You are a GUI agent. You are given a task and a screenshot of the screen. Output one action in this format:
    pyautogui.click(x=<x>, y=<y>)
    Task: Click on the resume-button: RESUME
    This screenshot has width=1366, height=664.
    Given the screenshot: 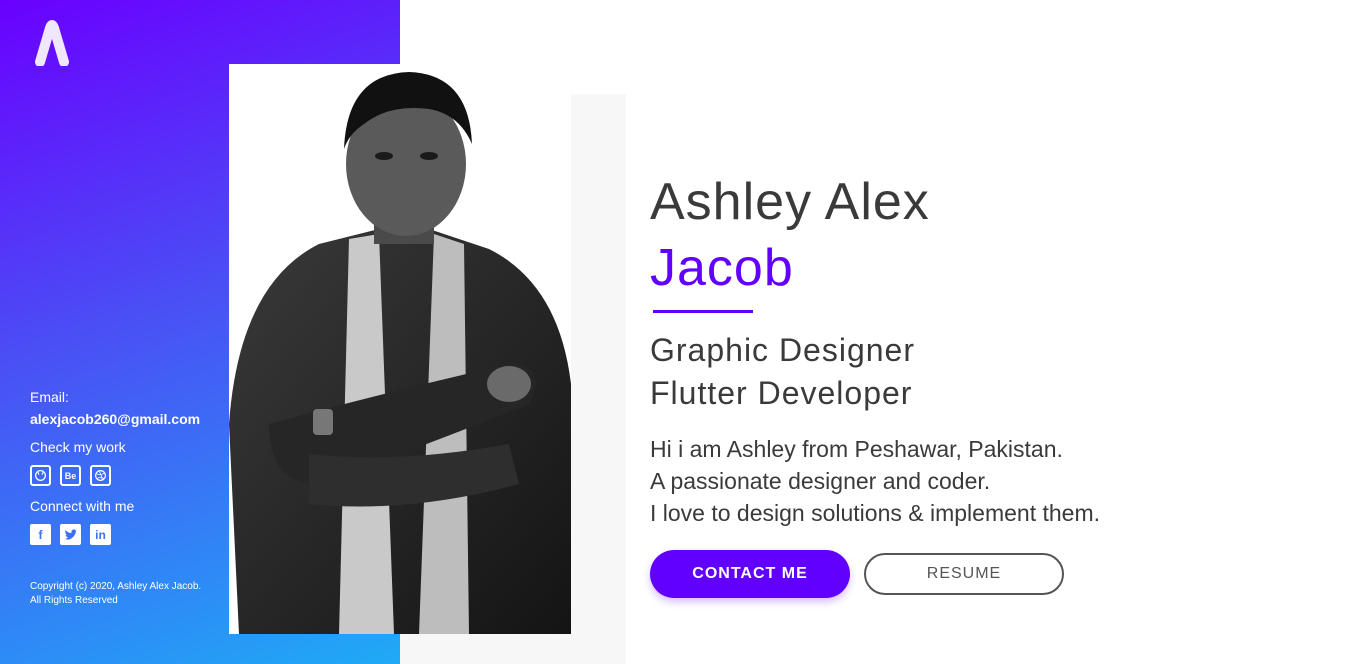 What is the action you would take?
    pyautogui.click(x=964, y=574)
    